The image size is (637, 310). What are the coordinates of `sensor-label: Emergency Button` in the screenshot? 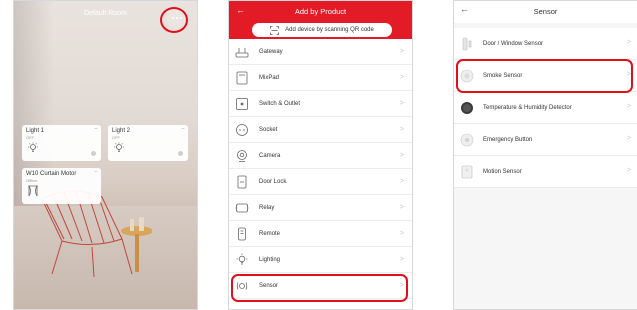 It's located at (508, 140).